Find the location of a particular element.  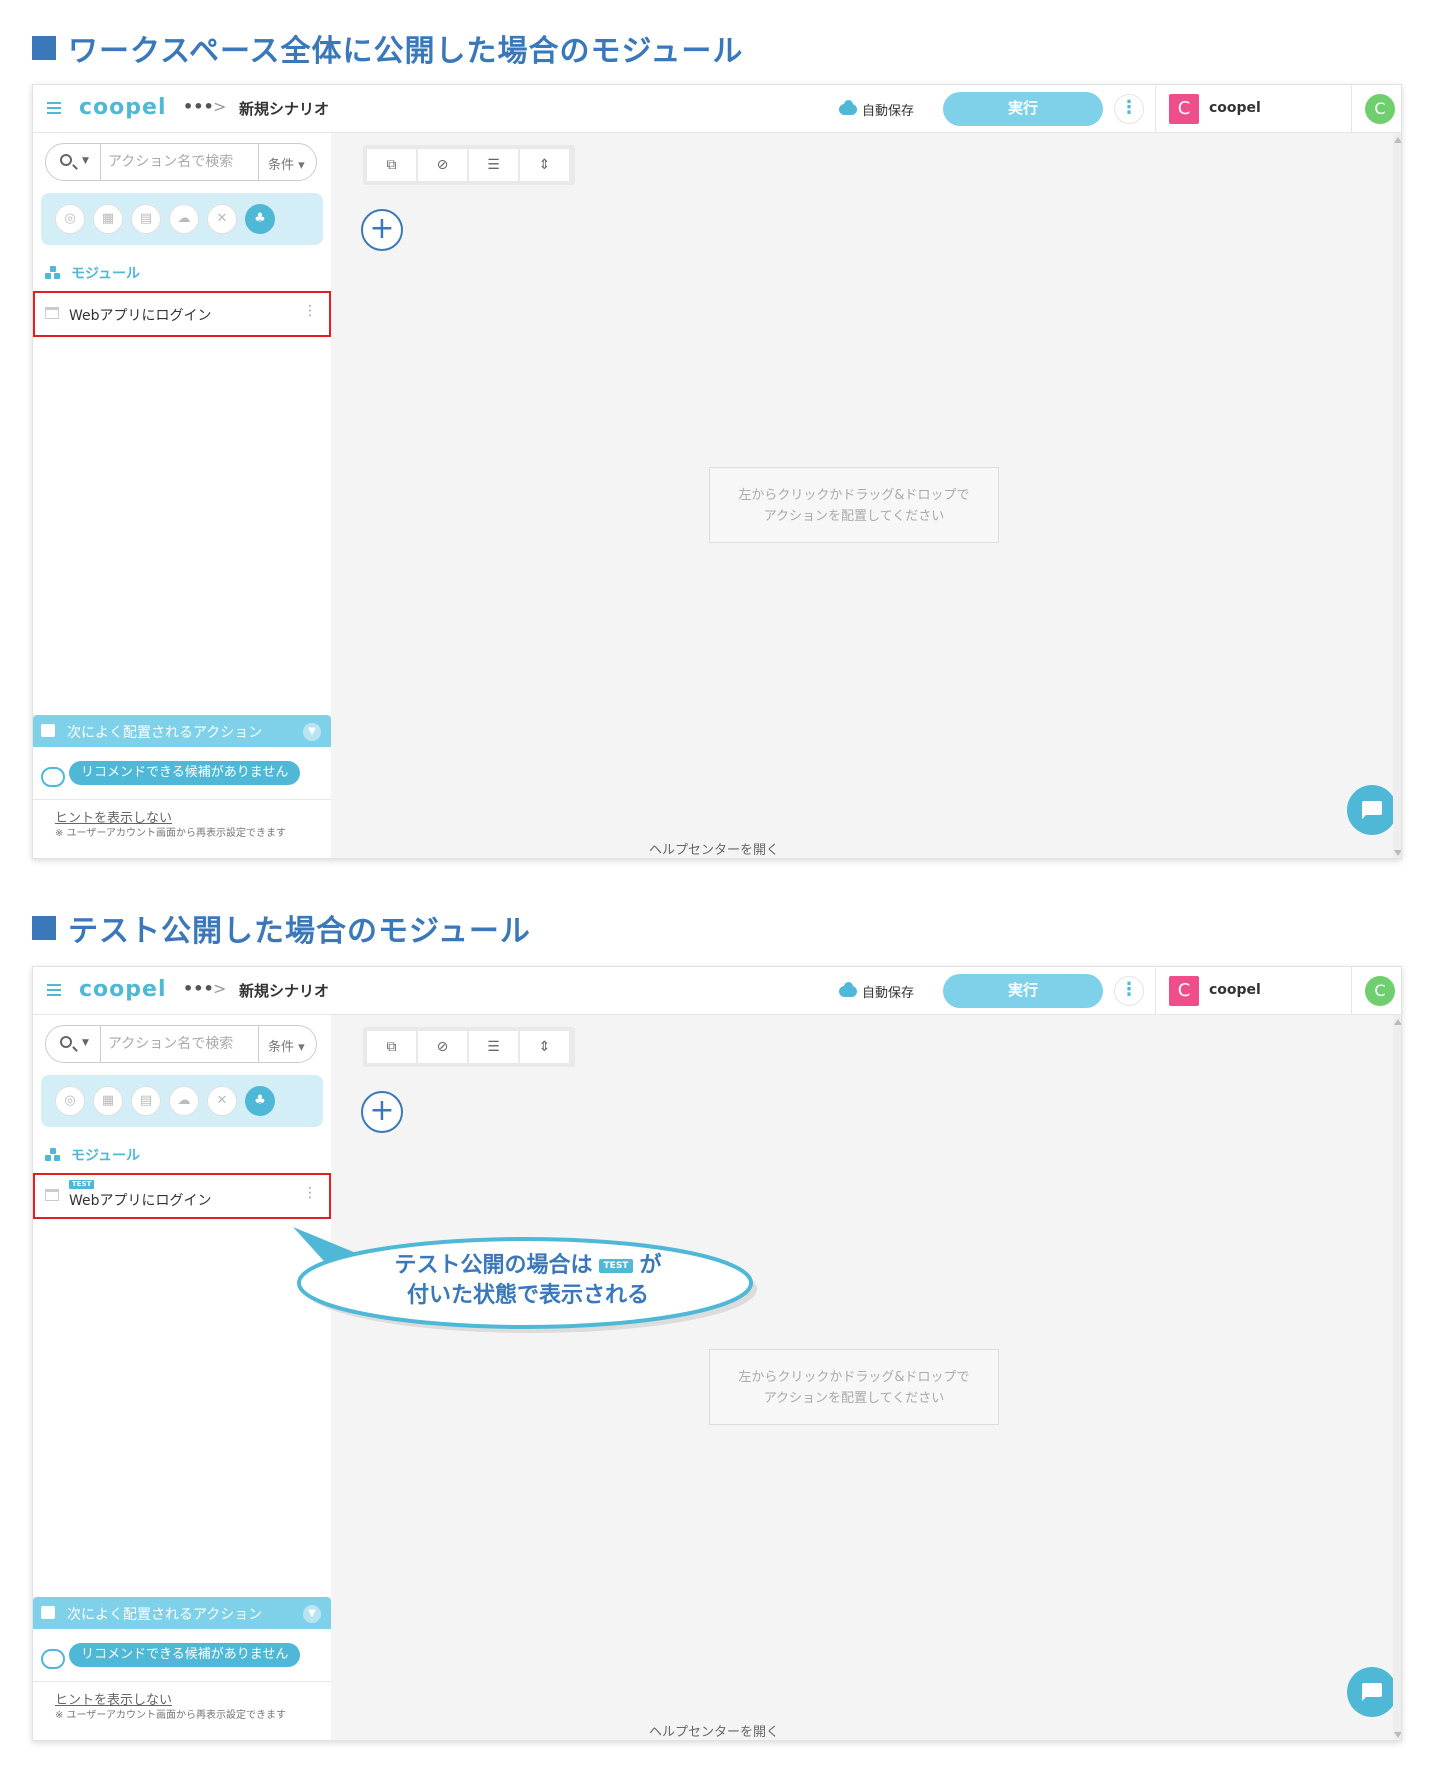

module-item: TEST Webアプリにログイン ⋮ is located at coordinates (182, 1196).